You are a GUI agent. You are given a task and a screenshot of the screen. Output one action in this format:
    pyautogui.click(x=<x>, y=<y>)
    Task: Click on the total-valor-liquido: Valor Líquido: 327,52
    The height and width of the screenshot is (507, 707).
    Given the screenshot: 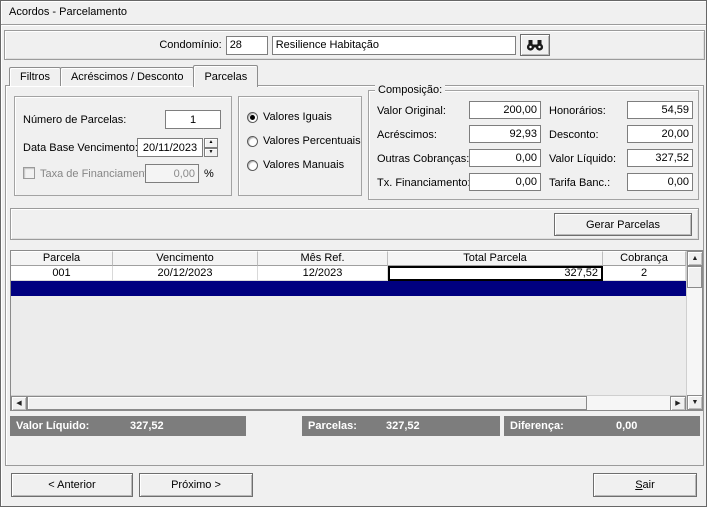 What is the action you would take?
    pyautogui.click(x=128, y=426)
    